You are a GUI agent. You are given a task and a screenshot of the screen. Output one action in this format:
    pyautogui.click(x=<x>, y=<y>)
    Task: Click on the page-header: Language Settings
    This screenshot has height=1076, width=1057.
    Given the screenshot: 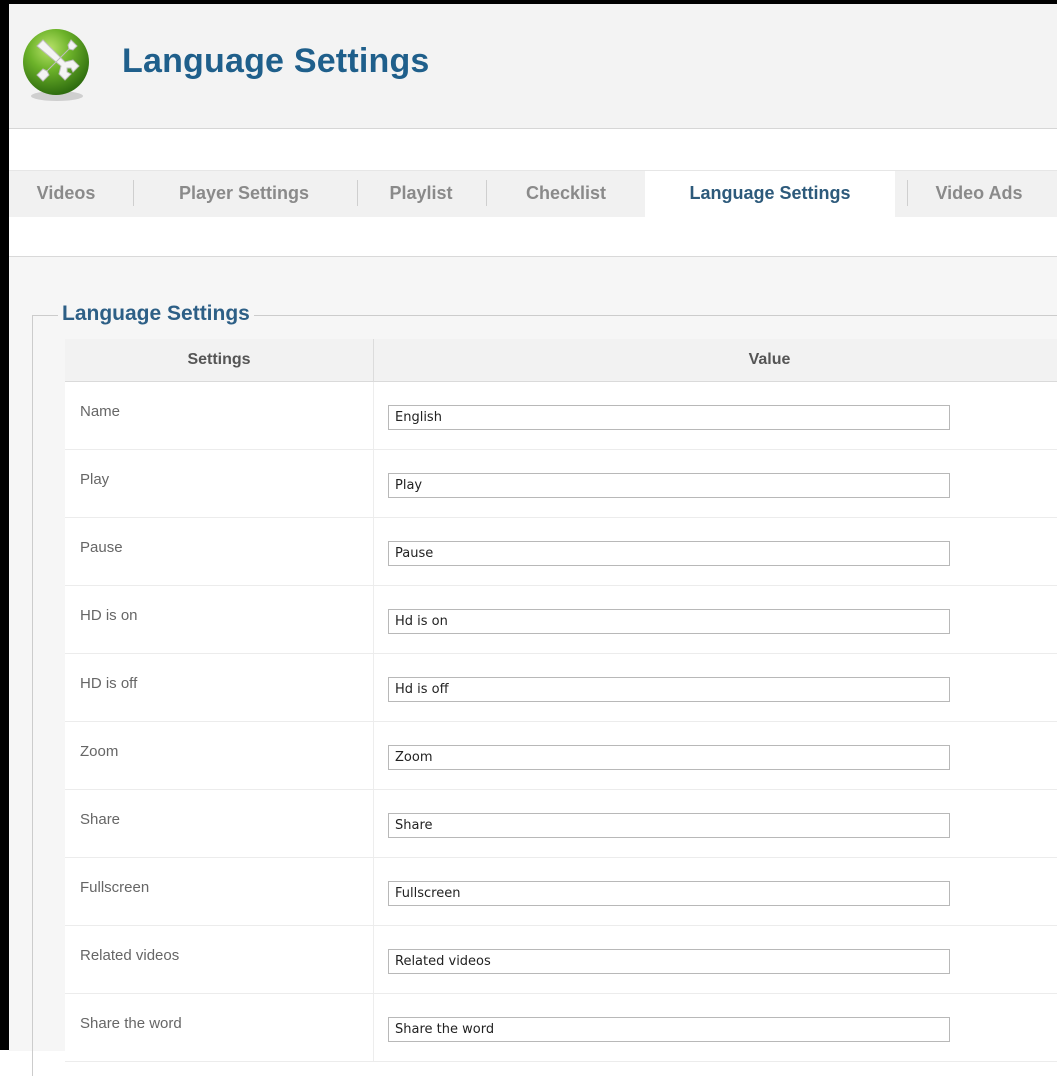 What is the action you would take?
    pyautogui.click(x=533, y=66)
    